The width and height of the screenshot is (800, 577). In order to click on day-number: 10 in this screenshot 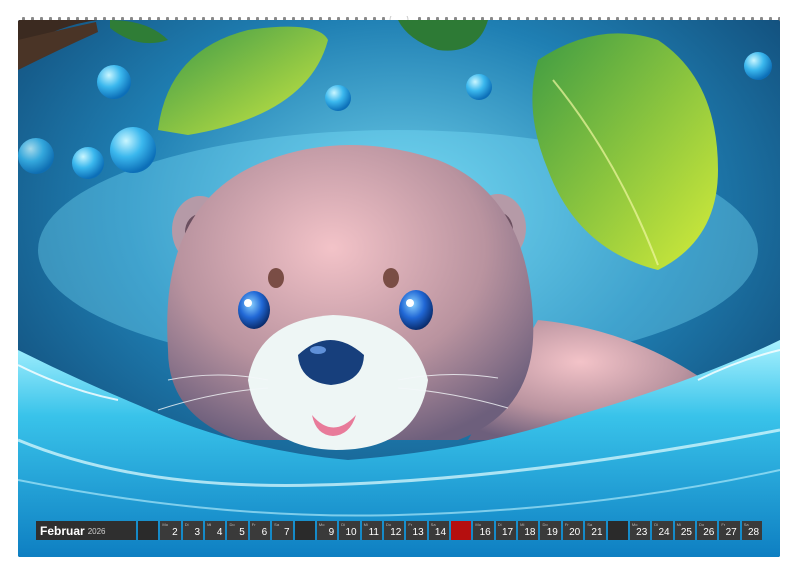, I will do `click(351, 532)`.